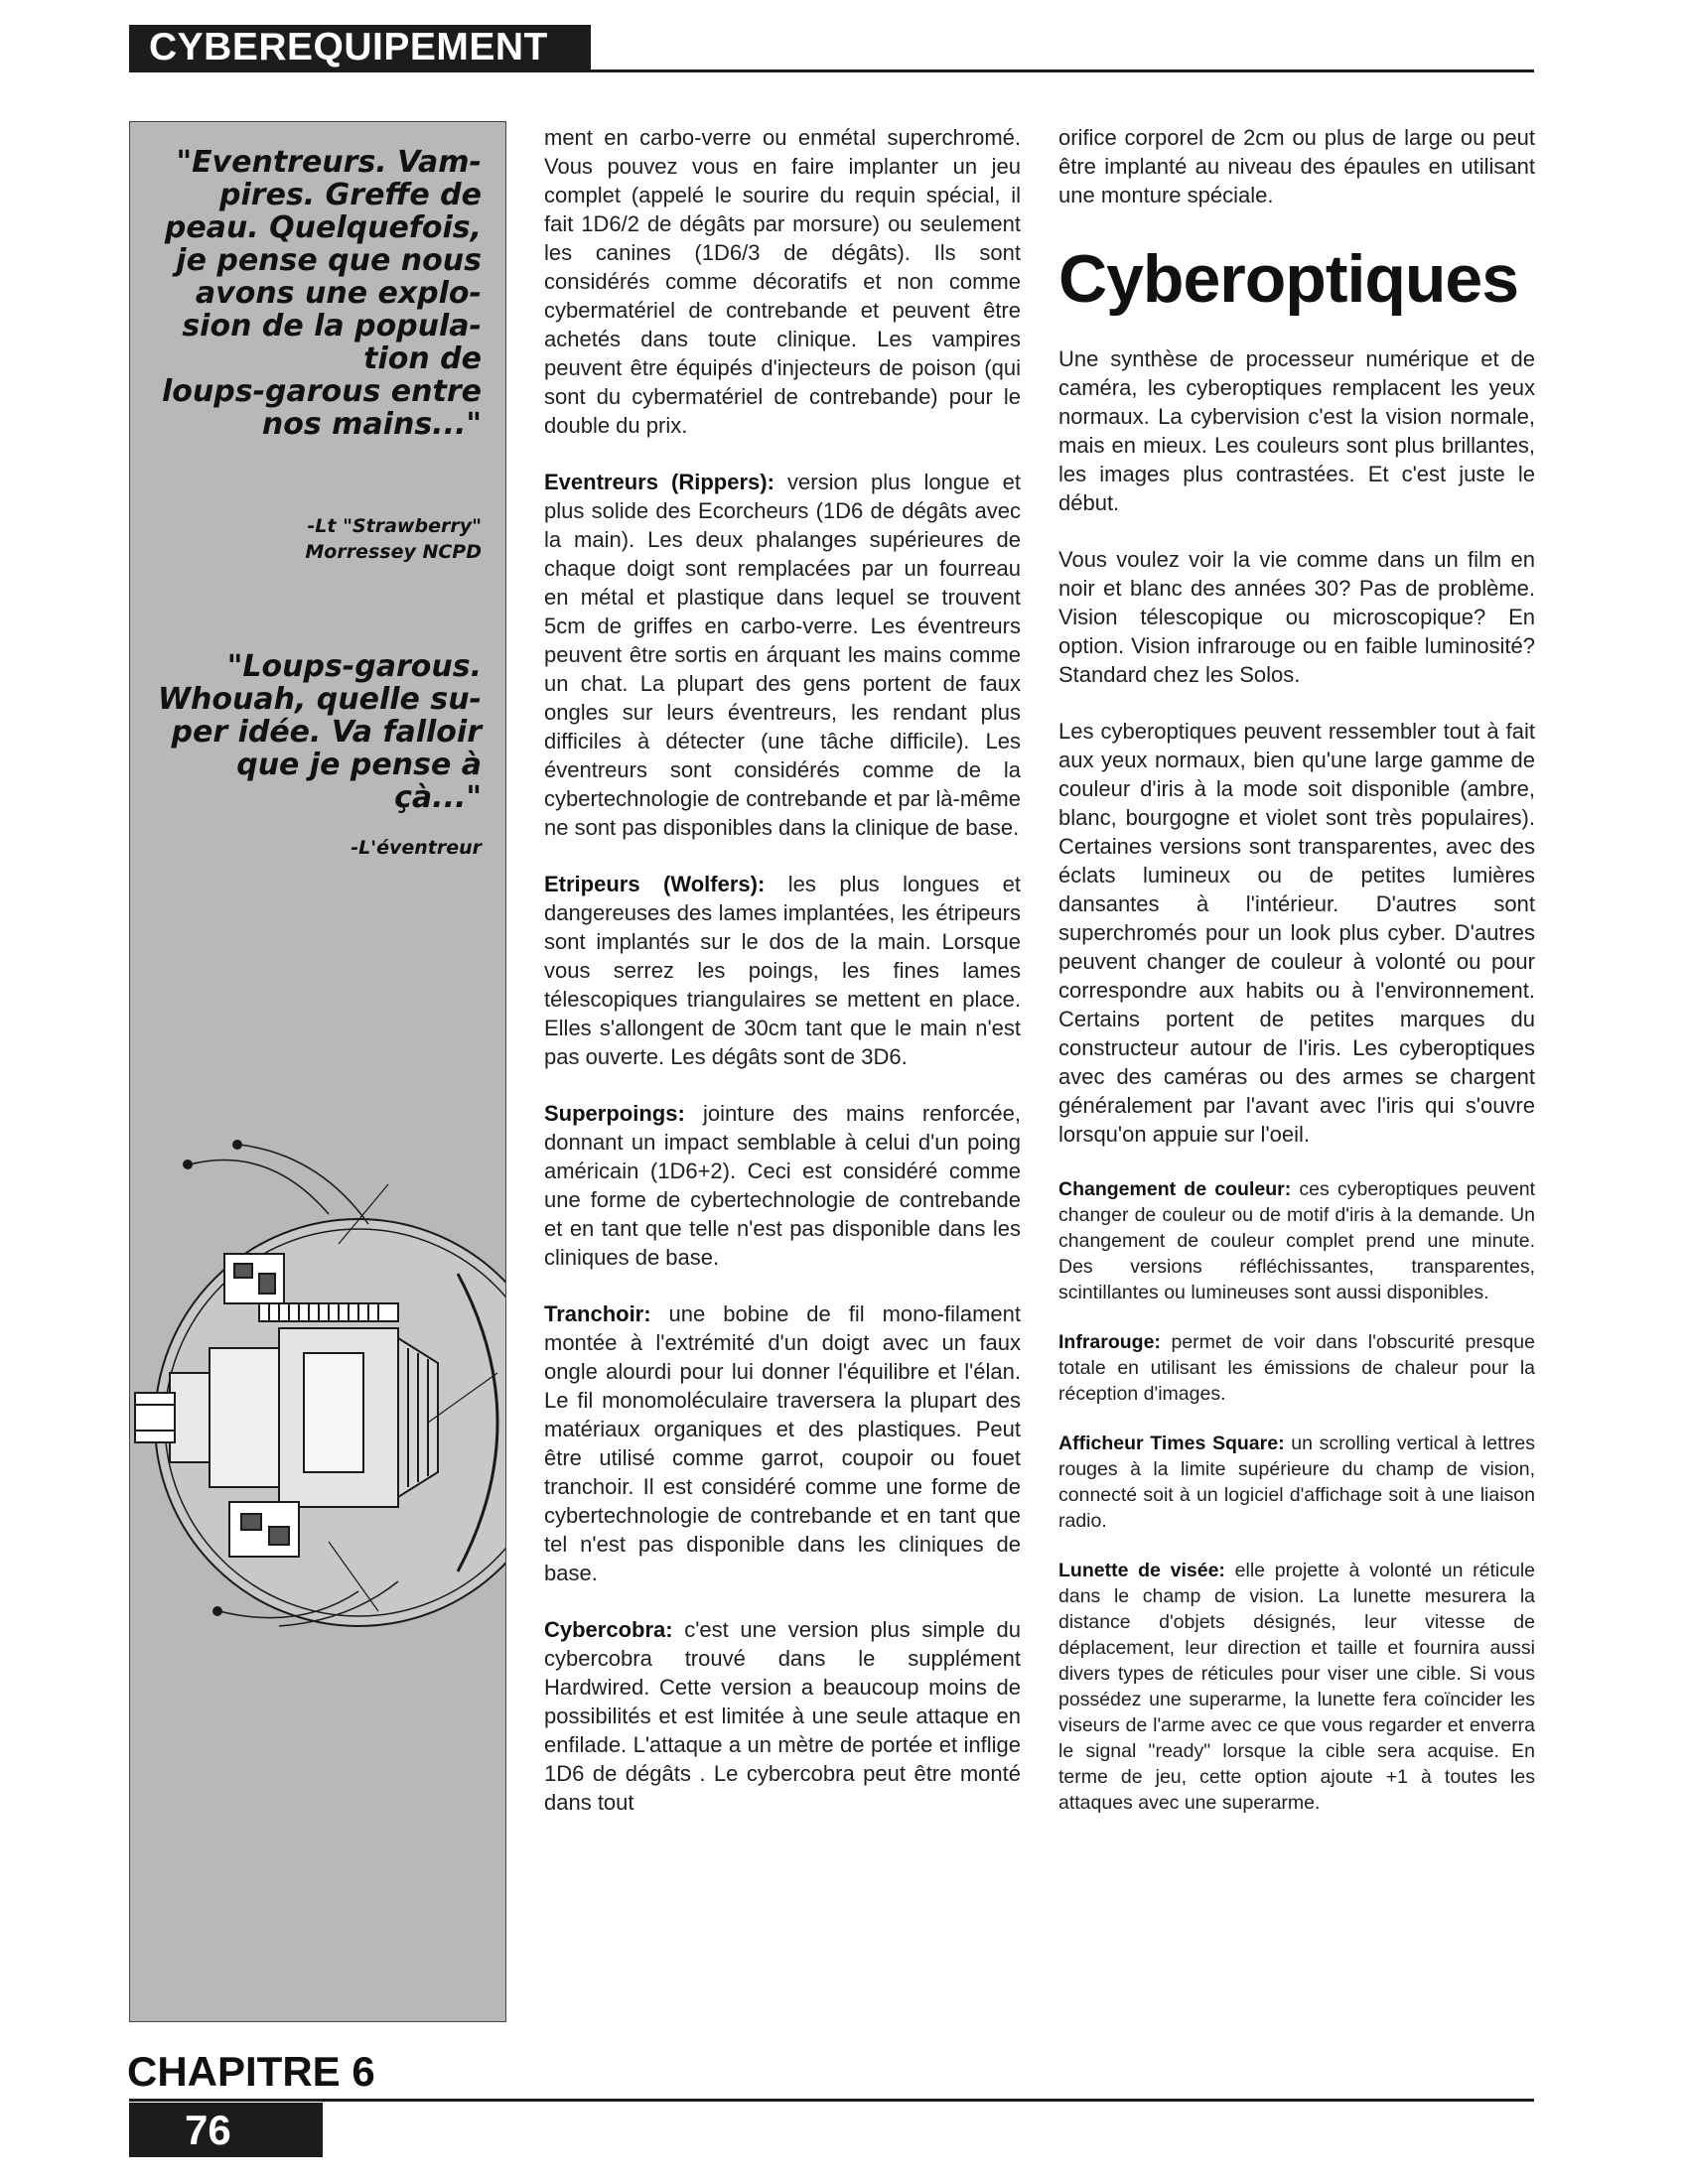  Describe the element at coordinates (659, 482) in the screenshot. I see `entry-term: Eventreurs (Rippers):` at that location.